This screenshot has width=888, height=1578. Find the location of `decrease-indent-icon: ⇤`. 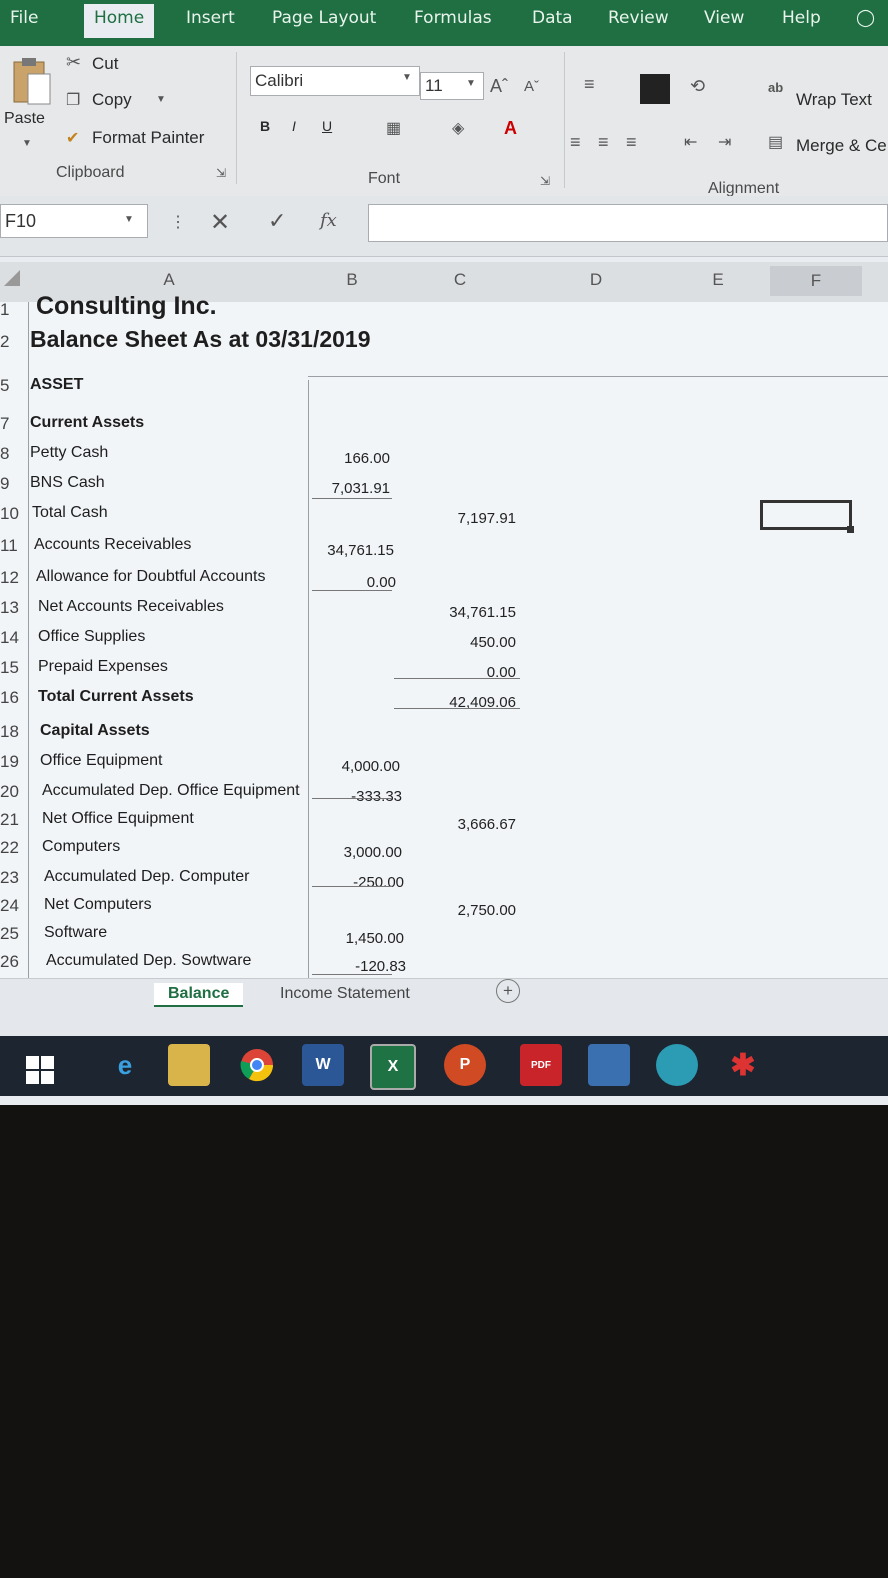

decrease-indent-icon: ⇤ is located at coordinates (690, 142).